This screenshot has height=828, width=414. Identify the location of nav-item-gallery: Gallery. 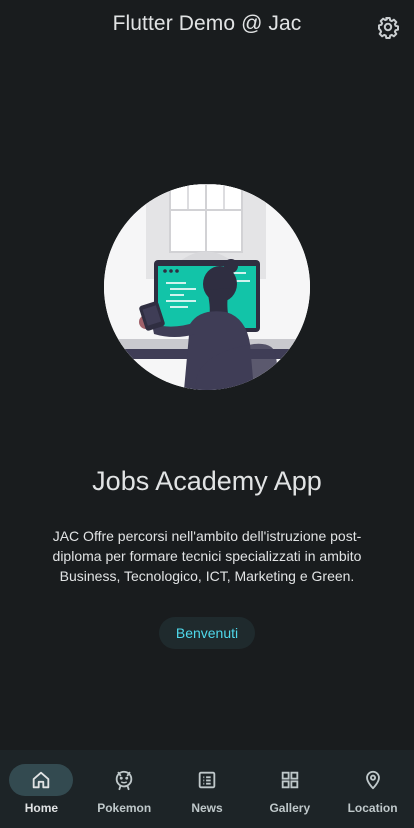
(289, 789).